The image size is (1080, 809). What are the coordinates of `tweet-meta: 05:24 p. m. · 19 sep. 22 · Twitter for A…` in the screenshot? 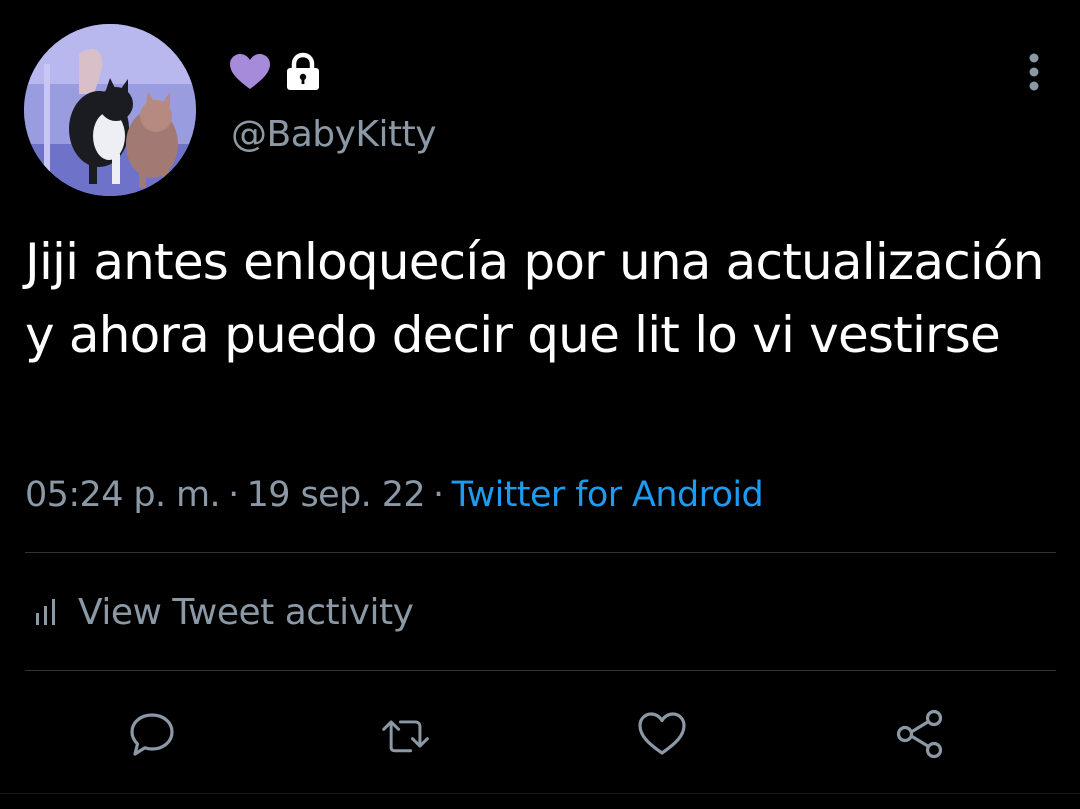 It's located at (394, 495).